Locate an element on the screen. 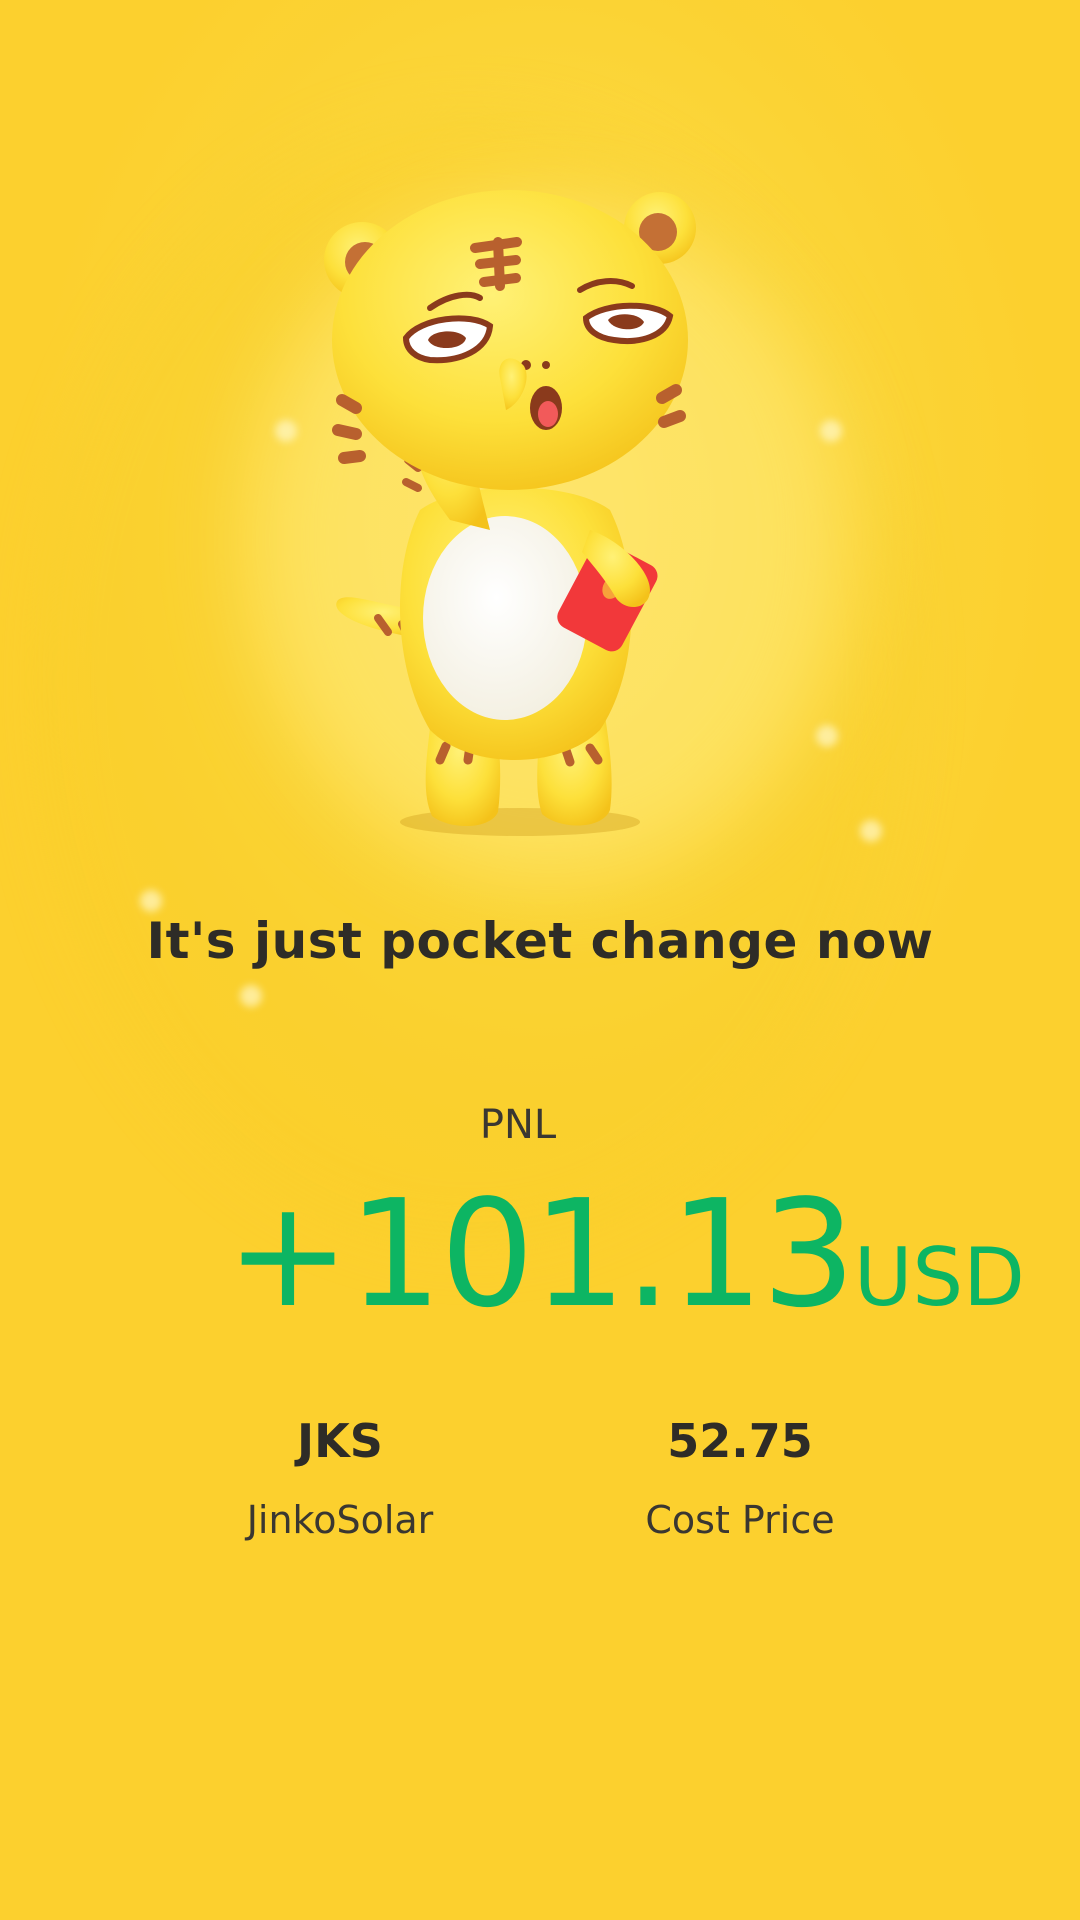 The height and width of the screenshot is (1920, 1080). stat-cost-price: 52.75 Cost Price is located at coordinates (740, 1478).